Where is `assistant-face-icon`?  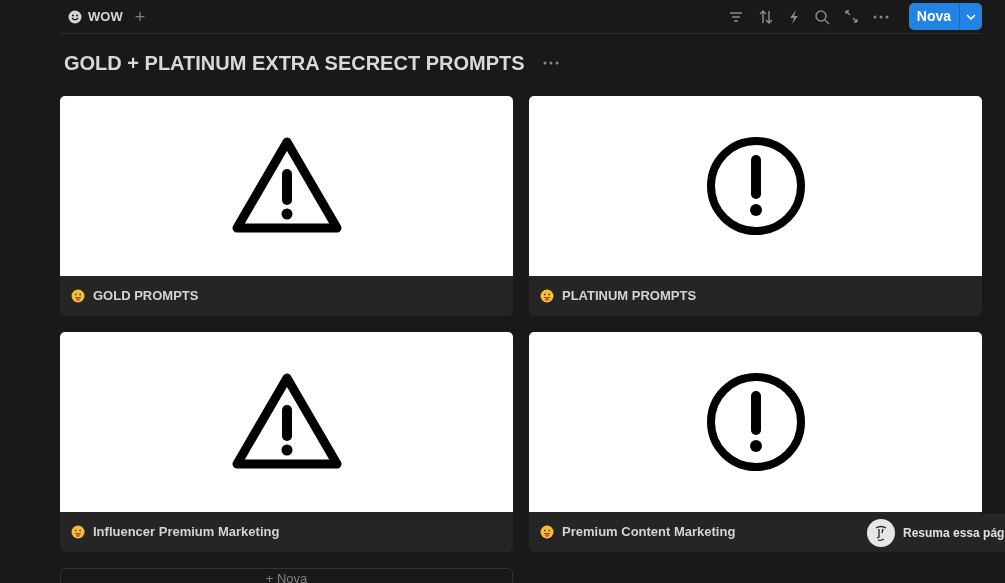
assistant-face-icon is located at coordinates (881, 533).